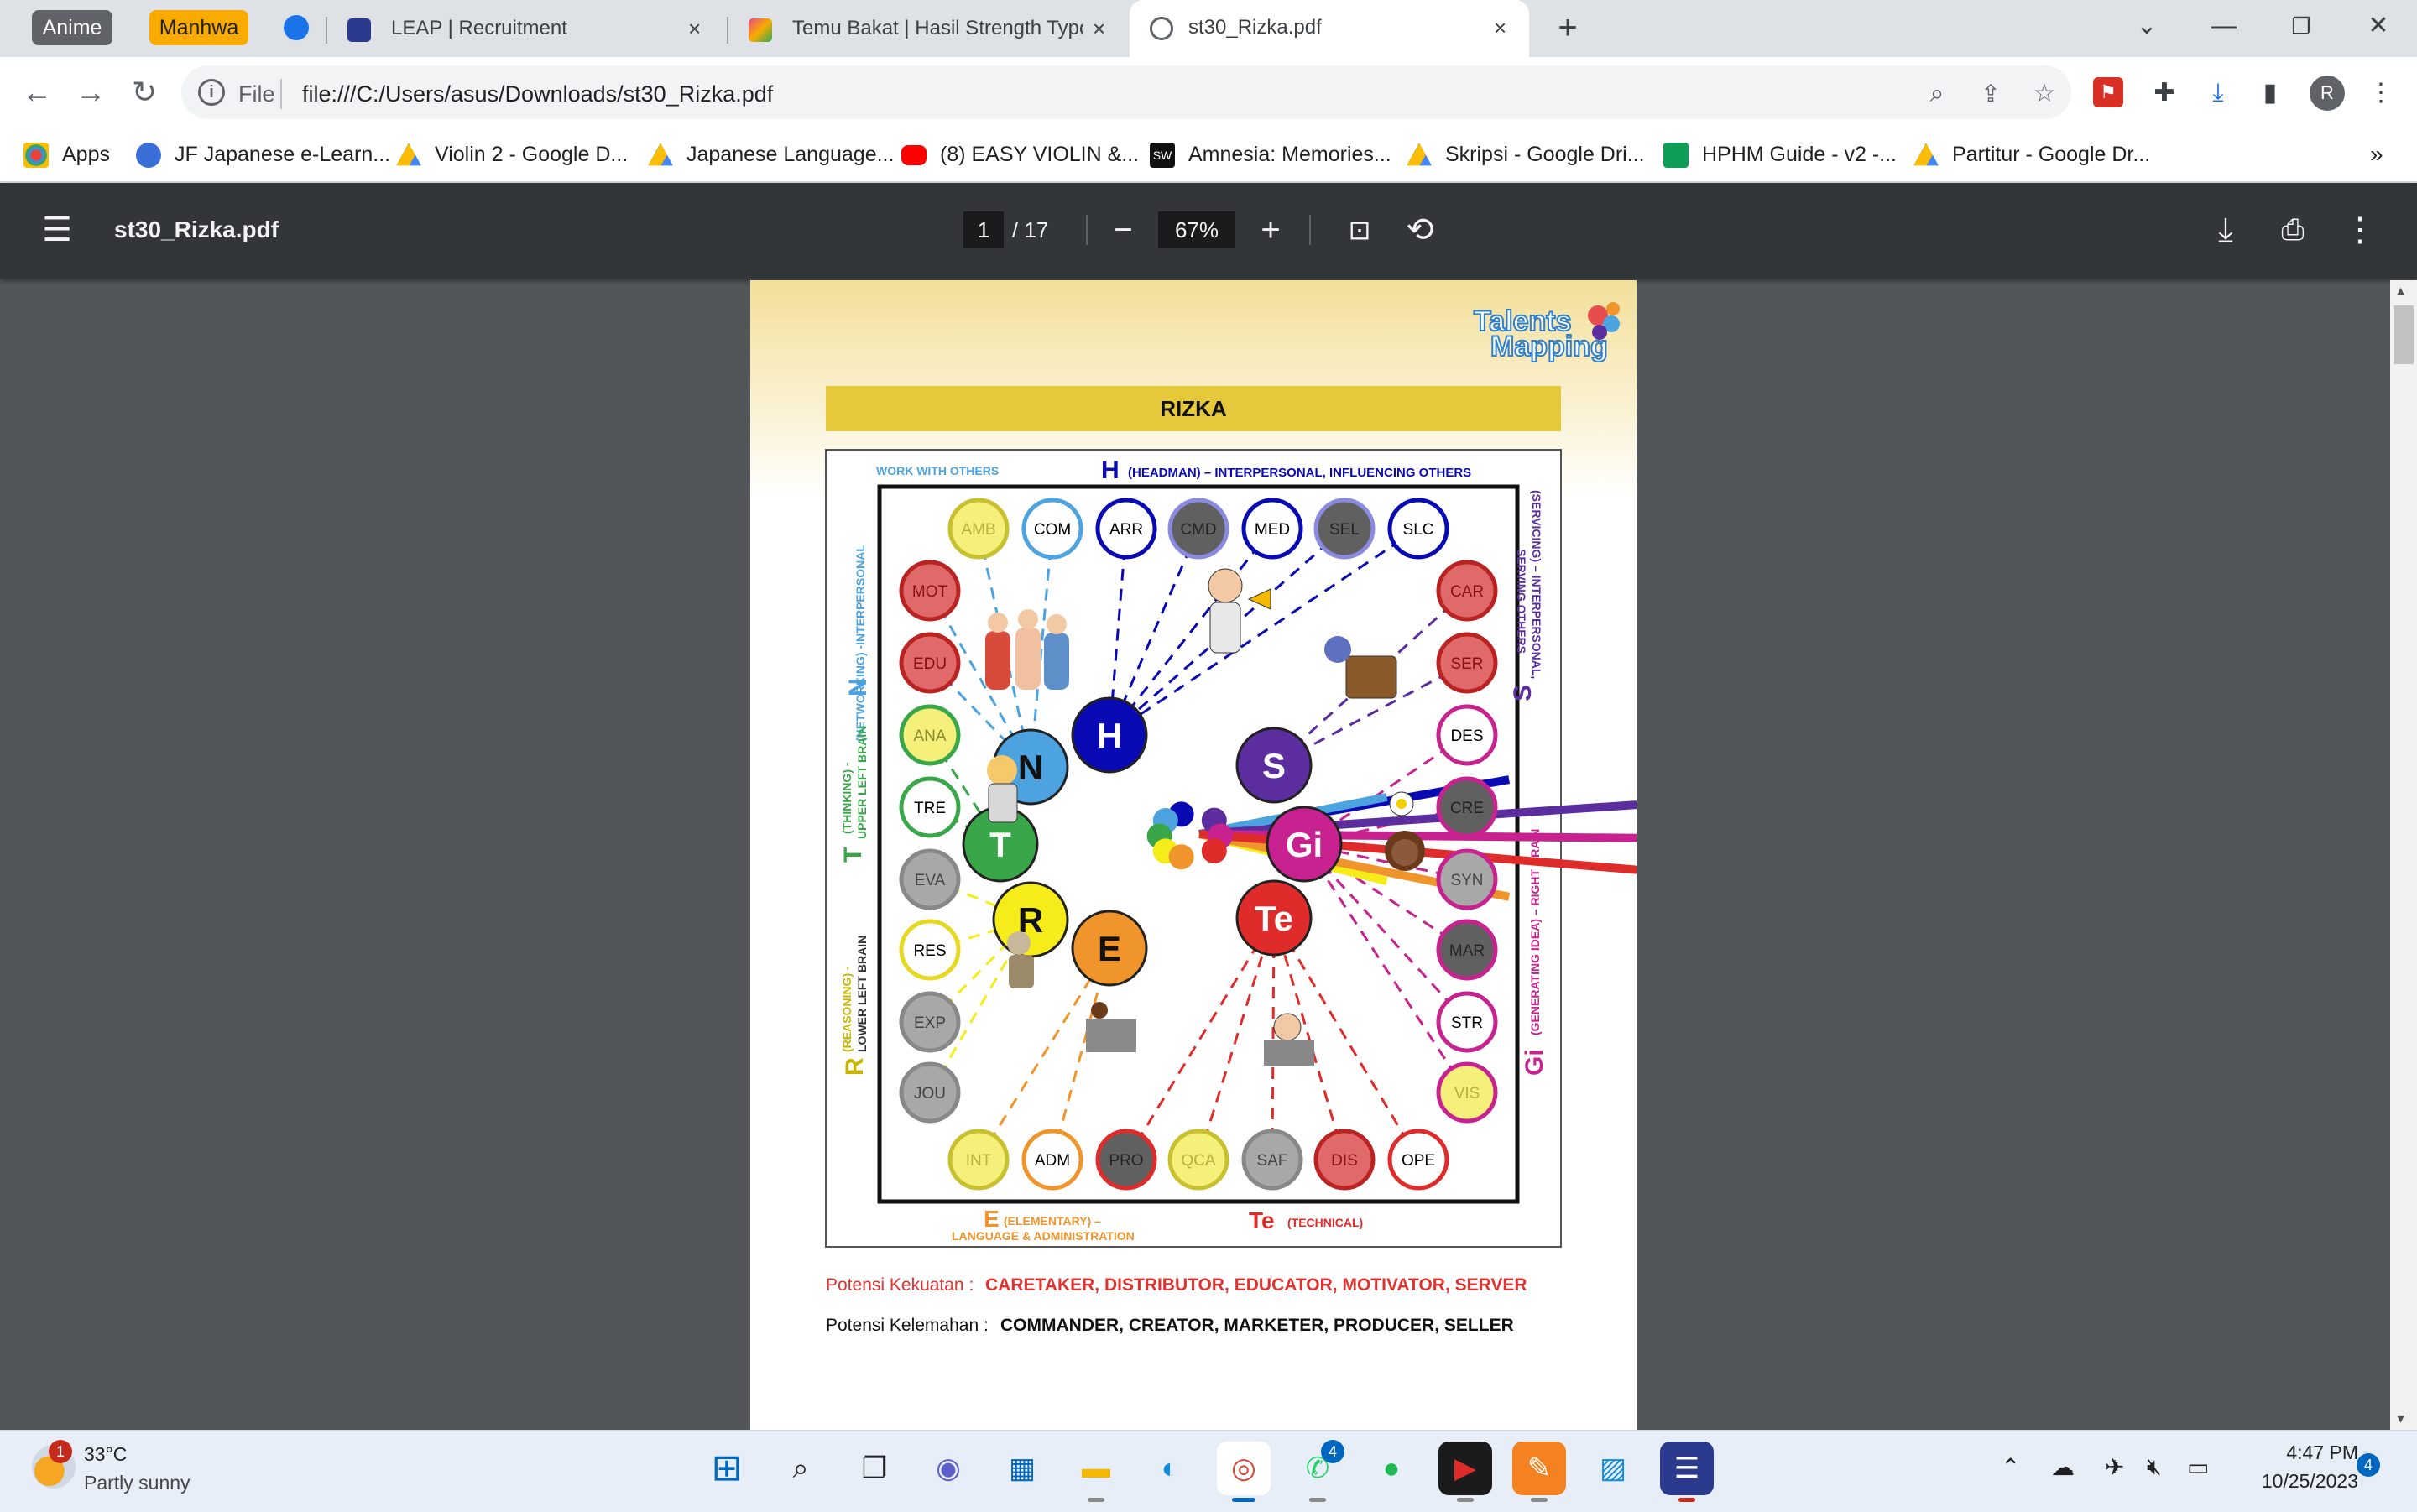 The image size is (2417, 1512). What do you see at coordinates (2164, 93) in the screenshot?
I see `extensions-puzzle-icon: ✚` at bounding box center [2164, 93].